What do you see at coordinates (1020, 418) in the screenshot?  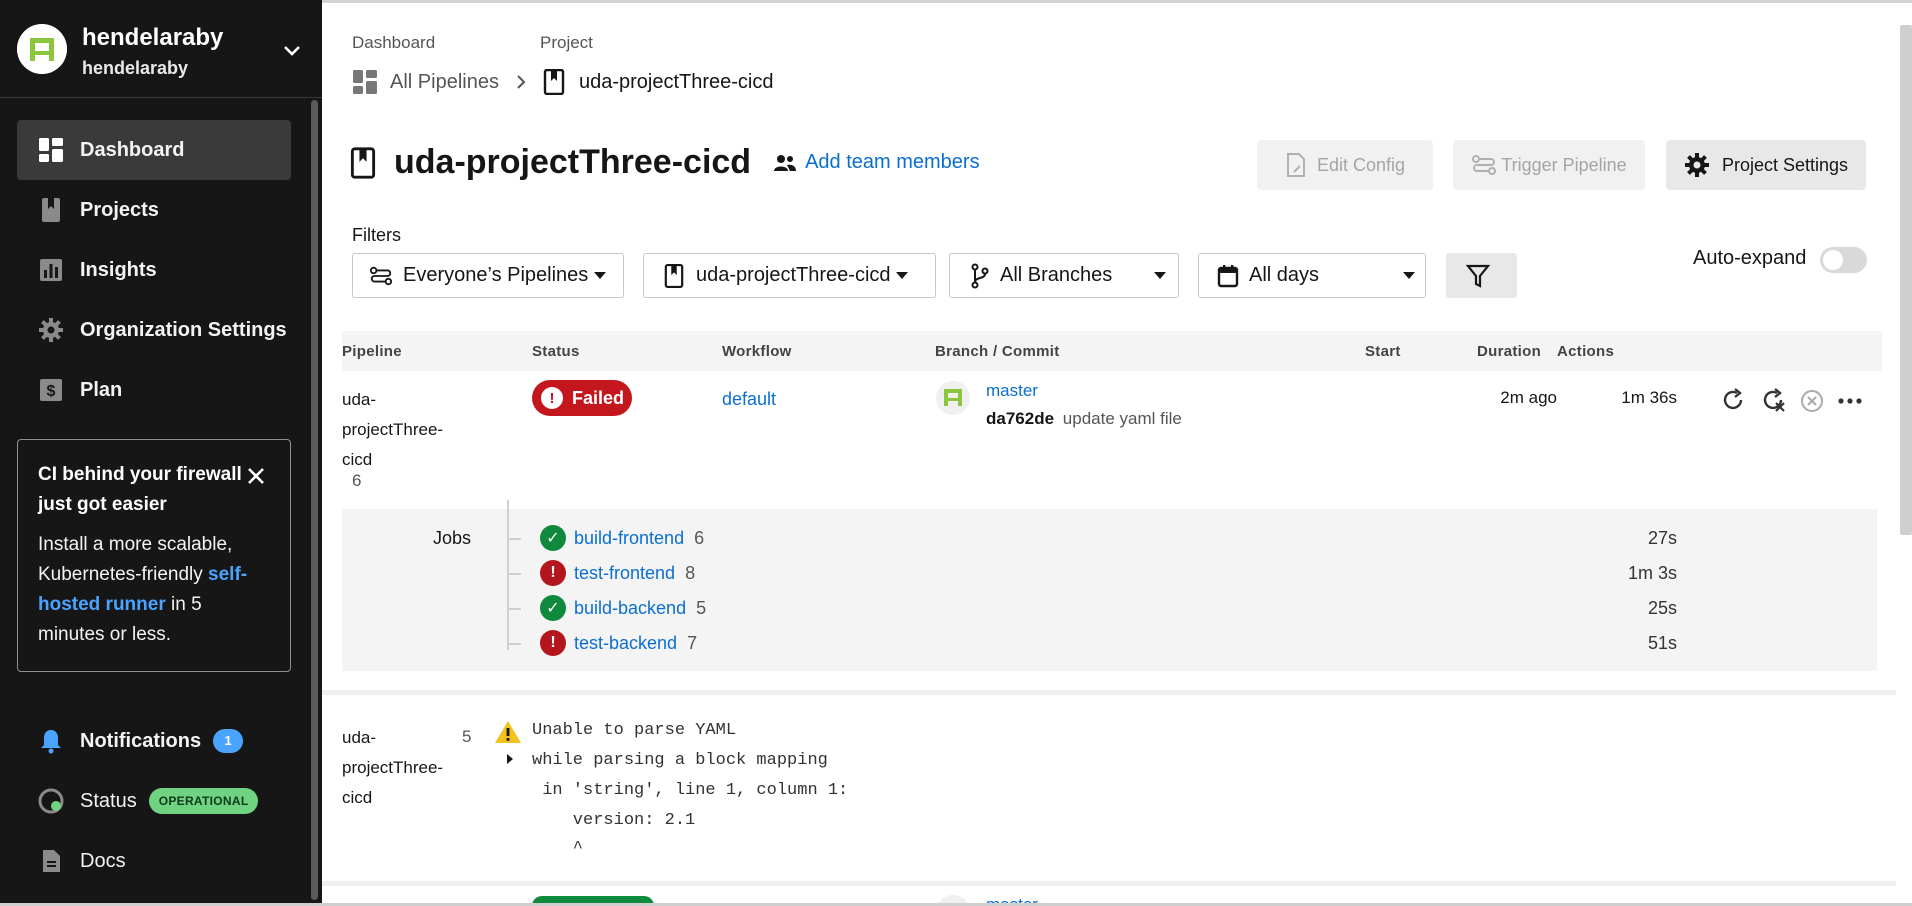 I see `commit-hash: da762de` at bounding box center [1020, 418].